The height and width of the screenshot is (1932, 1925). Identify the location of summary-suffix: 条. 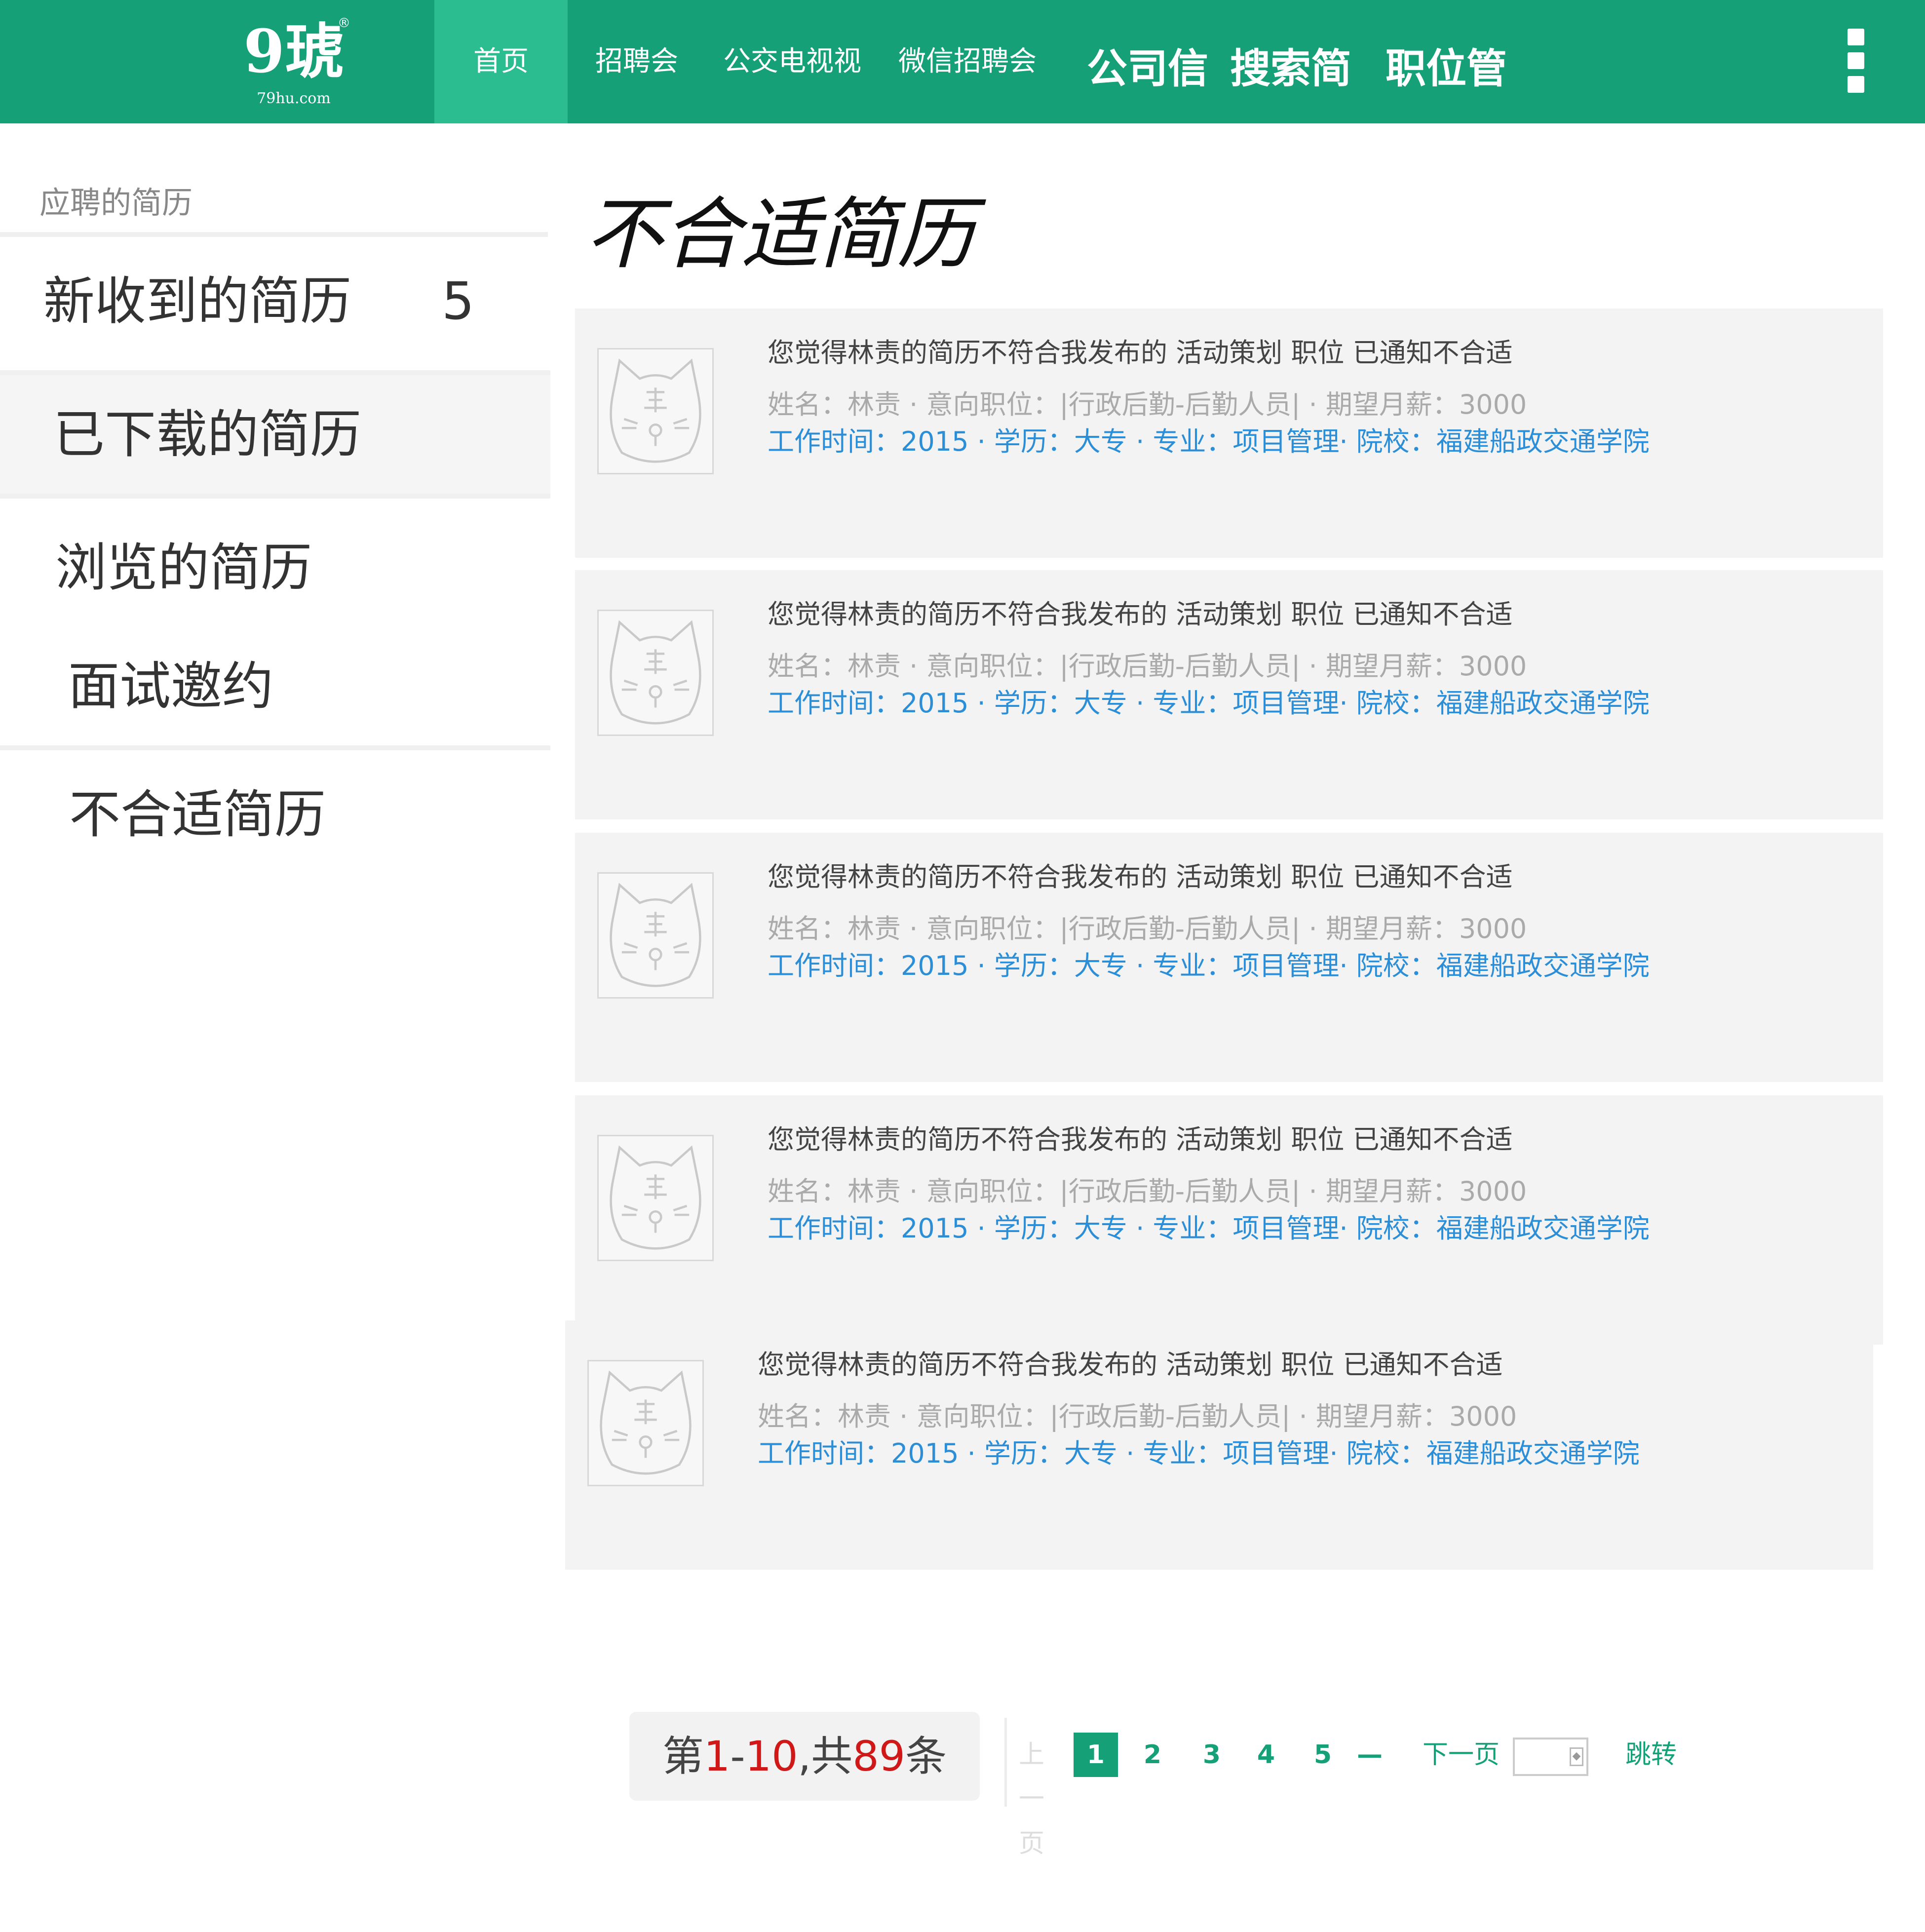
(926, 1756).